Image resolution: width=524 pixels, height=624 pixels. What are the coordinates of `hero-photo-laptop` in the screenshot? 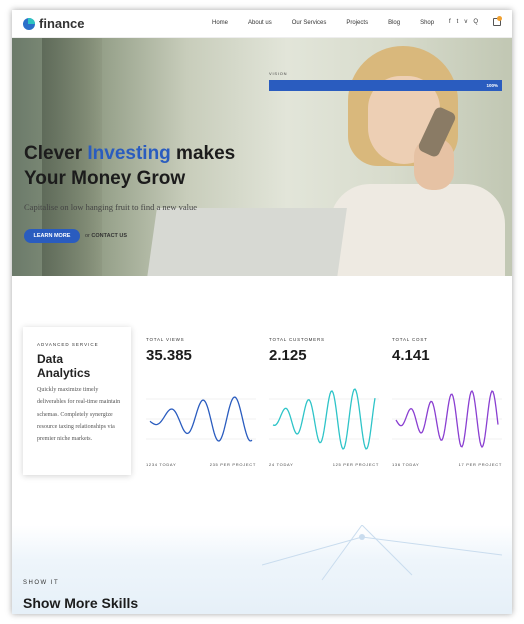 It's located at (247, 242).